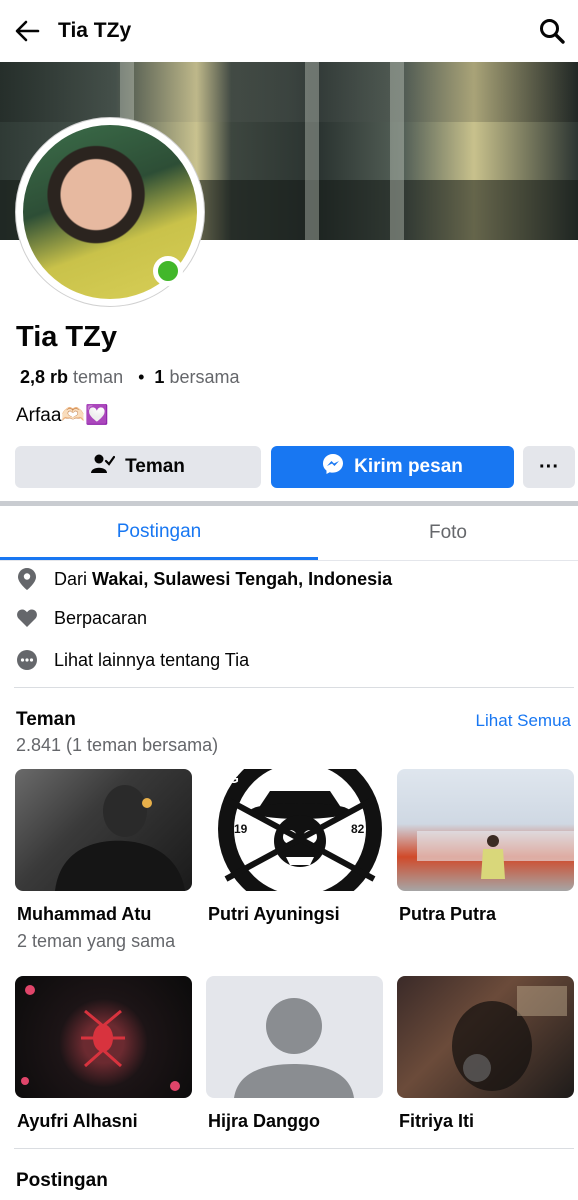  I want to click on friend-name: Putra Putra, so click(447, 914).